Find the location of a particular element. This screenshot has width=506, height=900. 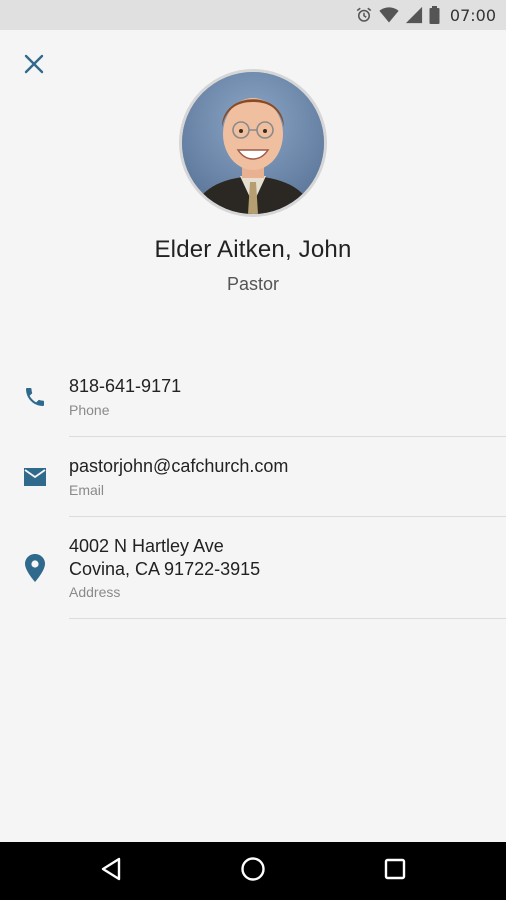

email-icon is located at coordinates (35, 477).